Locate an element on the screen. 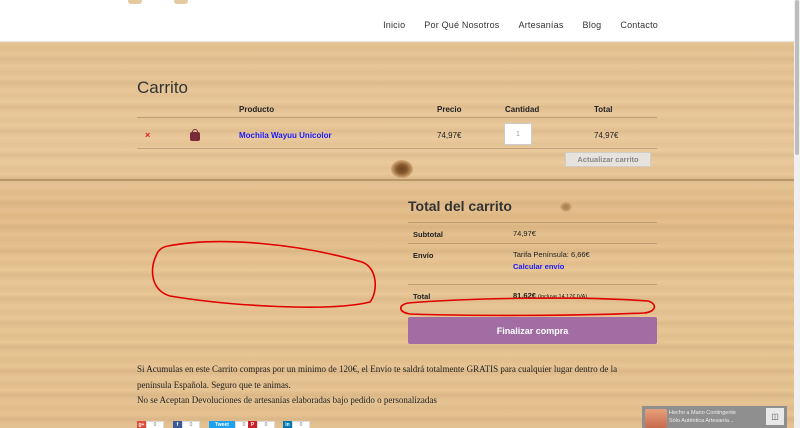 The height and width of the screenshot is (428, 800). update-cart-button: Actualizar carrito is located at coordinates (608, 159).